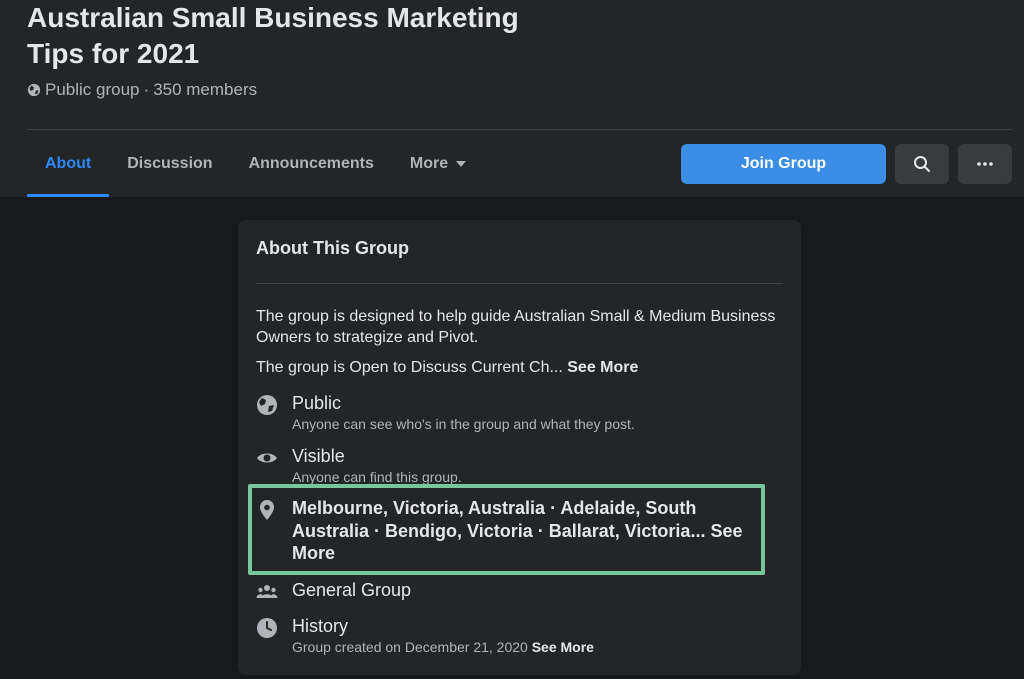 This screenshot has height=679, width=1024. Describe the element at coordinates (519, 465) in the screenshot. I see `visibility-row: Visible Anyone can find this group.` at that location.